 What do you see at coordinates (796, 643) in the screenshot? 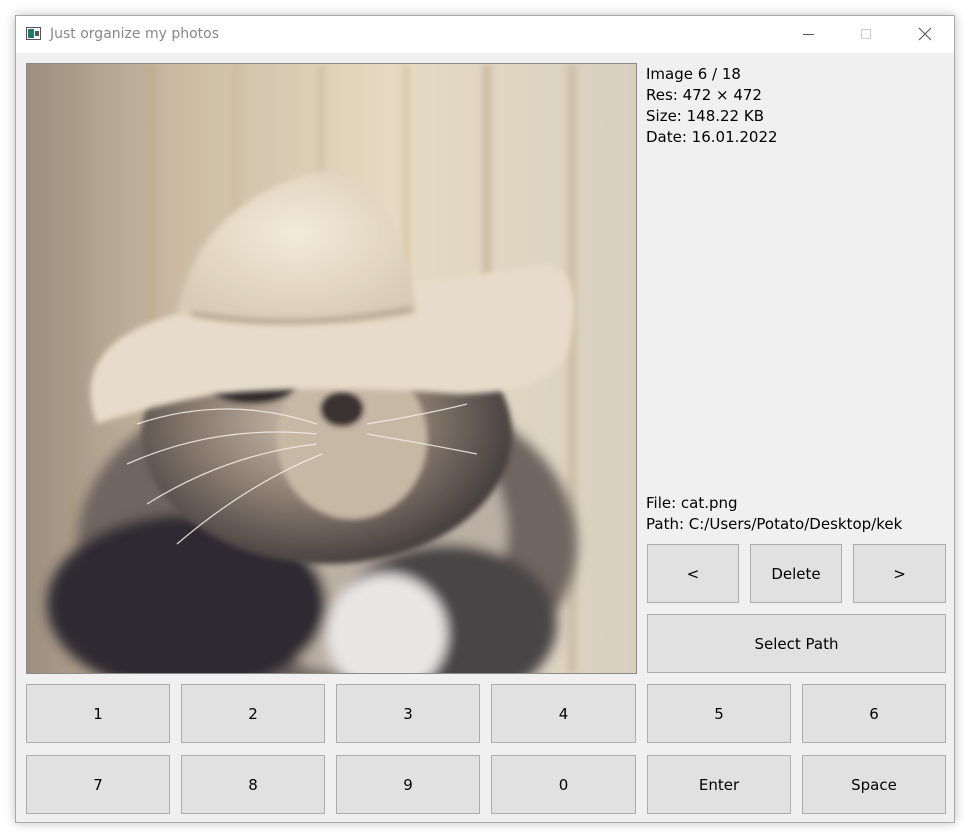
I see `select-path-button: Select Path` at bounding box center [796, 643].